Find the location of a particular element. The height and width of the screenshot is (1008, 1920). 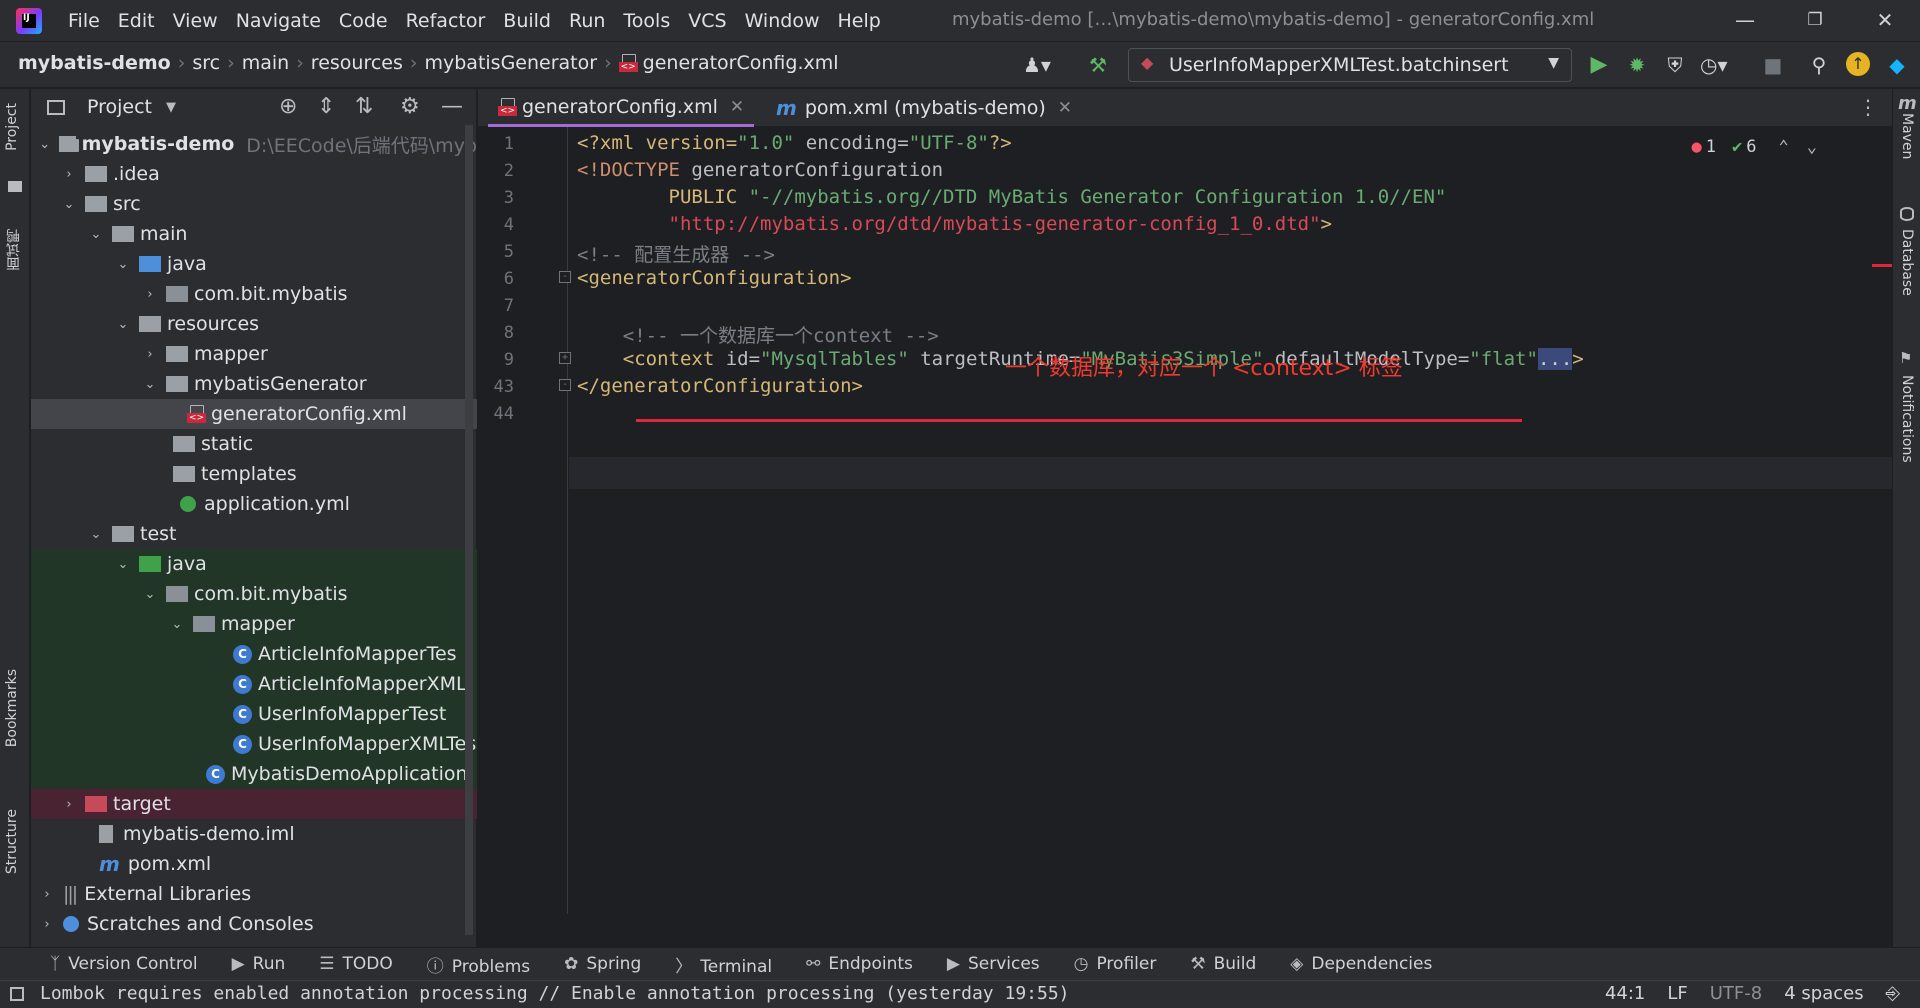

tree-item-test-mapper: ⌄ mapper is located at coordinates (254, 624).